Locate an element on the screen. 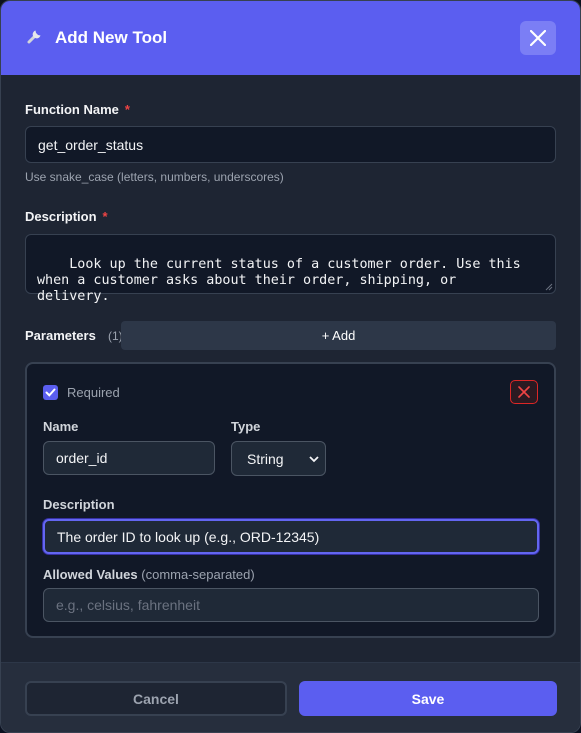 The width and height of the screenshot is (581, 733). close-button is located at coordinates (538, 38).